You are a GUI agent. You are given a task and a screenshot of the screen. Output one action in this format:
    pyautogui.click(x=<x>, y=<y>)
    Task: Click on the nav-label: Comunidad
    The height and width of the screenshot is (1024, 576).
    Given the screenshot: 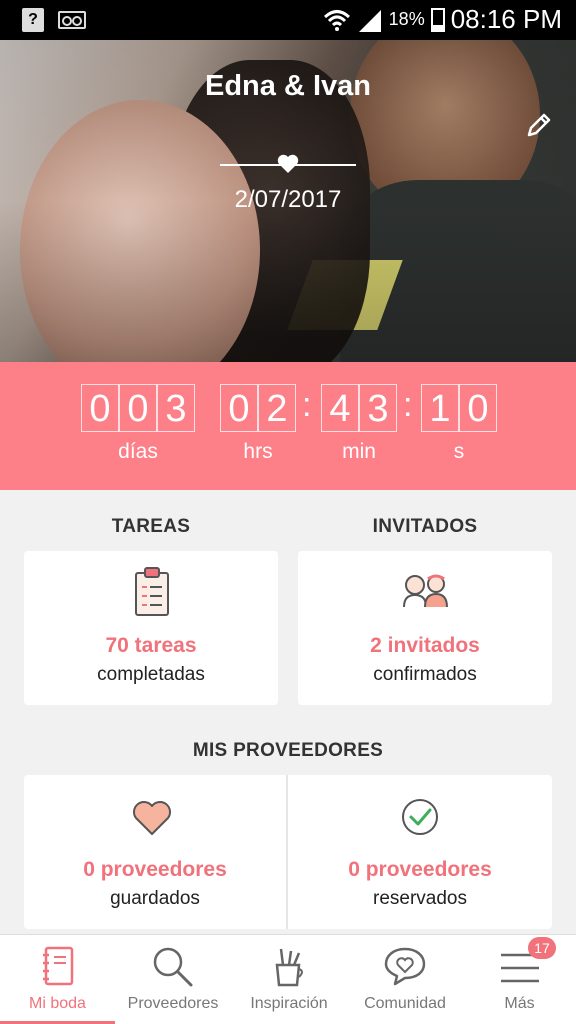 What is the action you would take?
    pyautogui.click(x=405, y=1003)
    